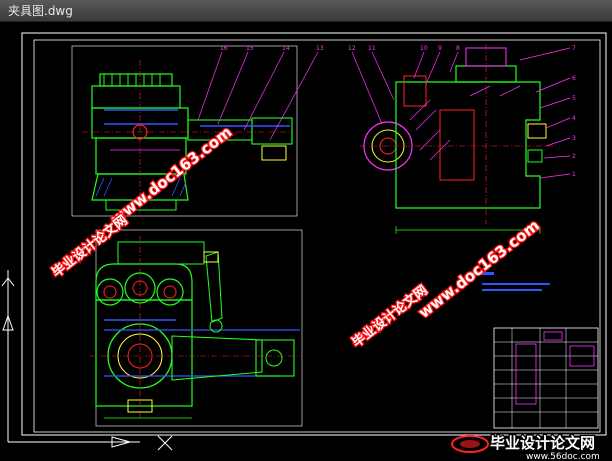 The height and width of the screenshot is (461, 612). I want to click on svg-text: 1, so click(574, 174).